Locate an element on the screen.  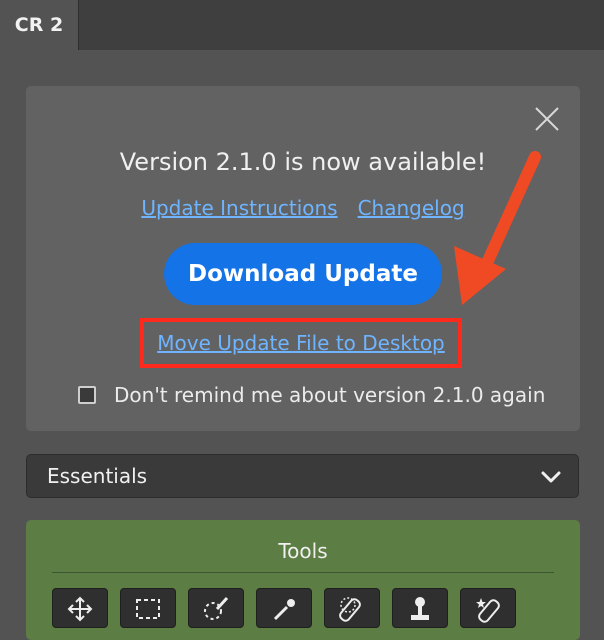
workspace-dropdown-label: Essentials is located at coordinates (97, 476).